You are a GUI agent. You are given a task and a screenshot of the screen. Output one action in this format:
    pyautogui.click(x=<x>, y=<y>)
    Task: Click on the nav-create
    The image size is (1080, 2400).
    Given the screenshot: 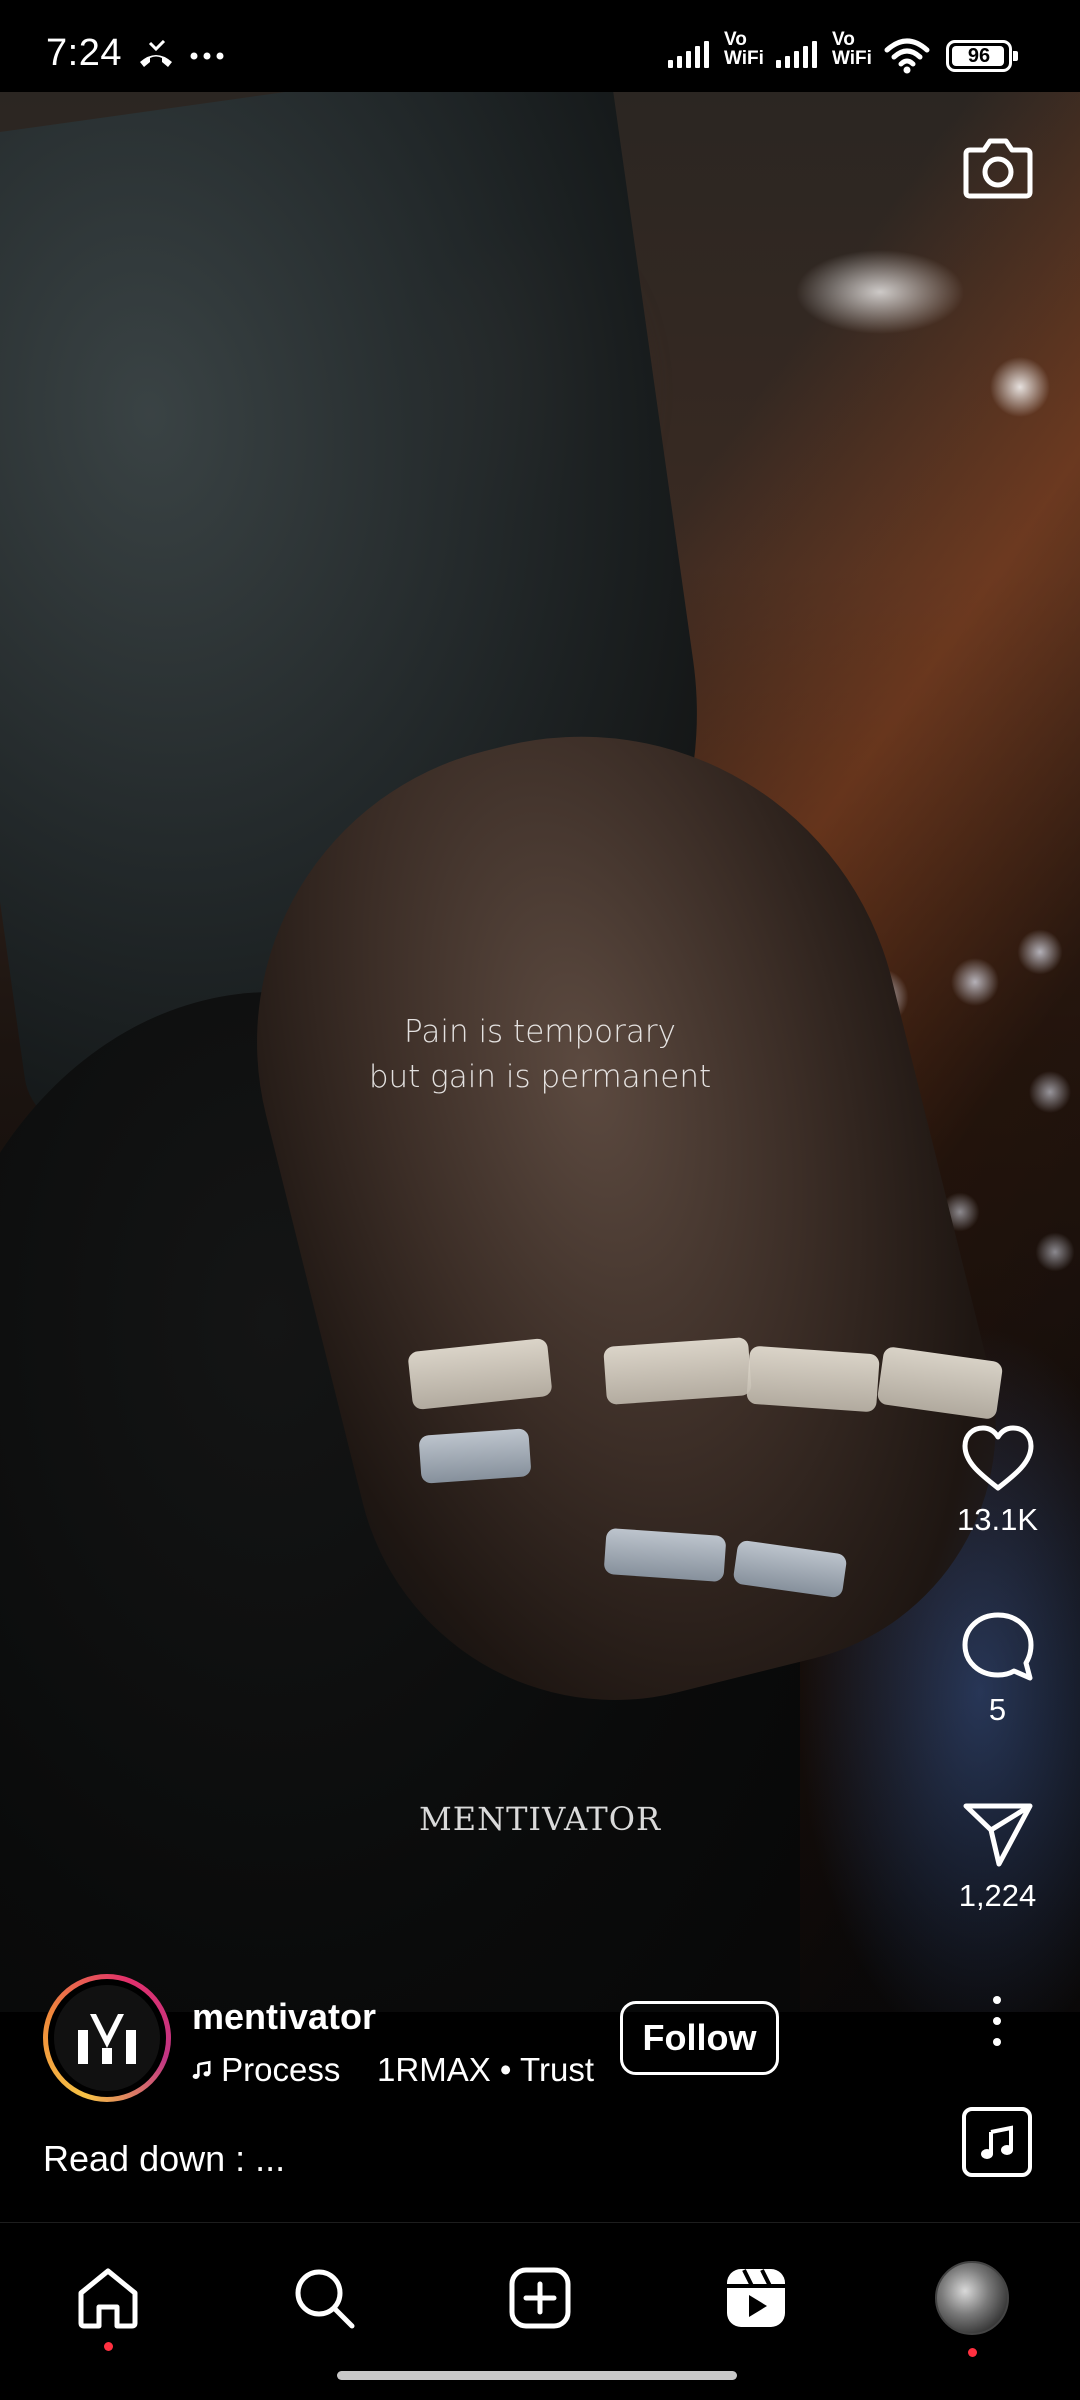 What is the action you would take?
    pyautogui.click(x=540, y=2298)
    